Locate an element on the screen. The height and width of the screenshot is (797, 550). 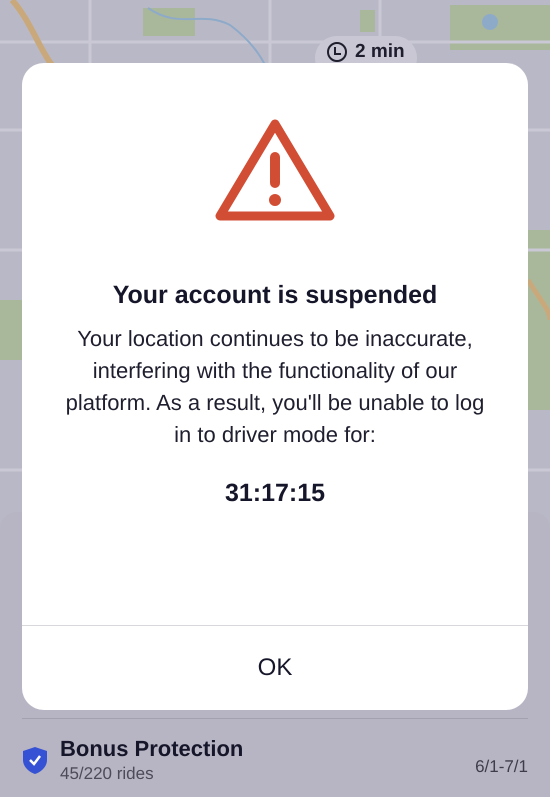
countdown-timer: 31:17:15 is located at coordinates (275, 493).